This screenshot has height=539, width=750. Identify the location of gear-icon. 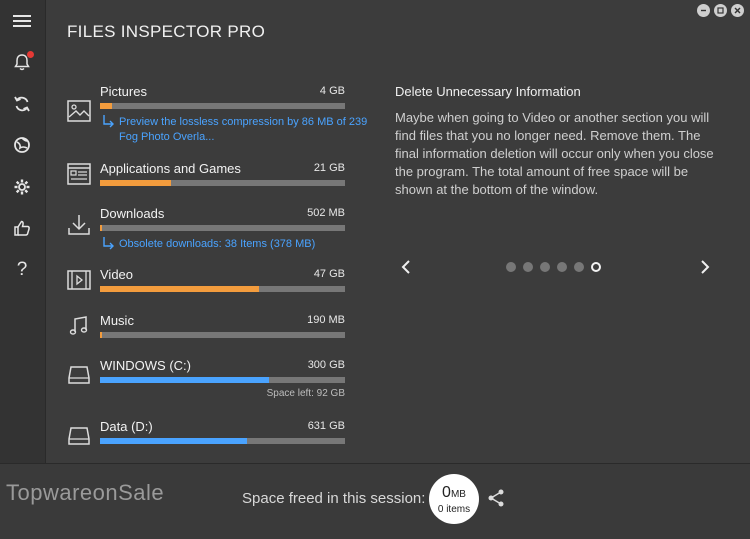
(22, 187).